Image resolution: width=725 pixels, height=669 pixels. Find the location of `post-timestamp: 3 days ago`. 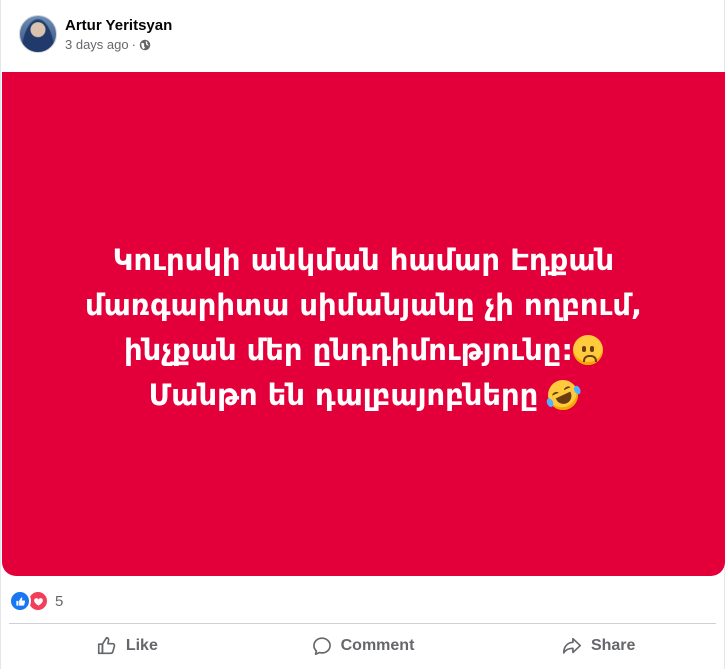

post-timestamp: 3 days ago is located at coordinates (97, 44).